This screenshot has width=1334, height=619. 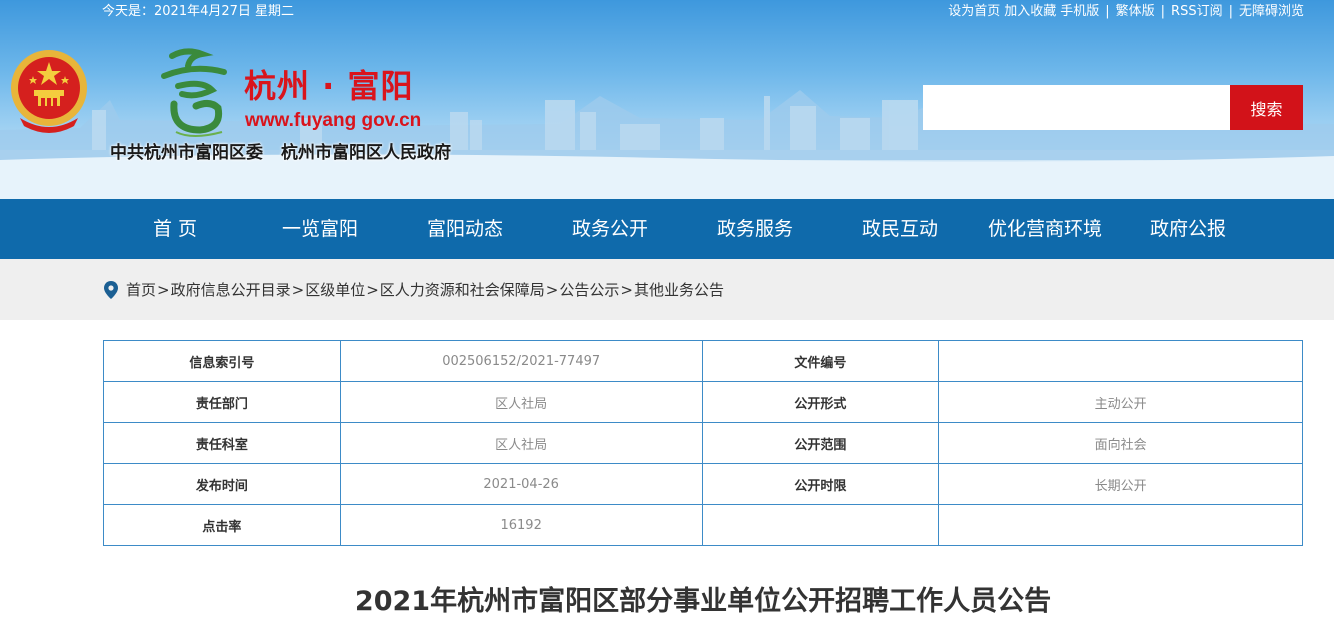 What do you see at coordinates (49, 91) in the screenshot?
I see `national-emblem-icon` at bounding box center [49, 91].